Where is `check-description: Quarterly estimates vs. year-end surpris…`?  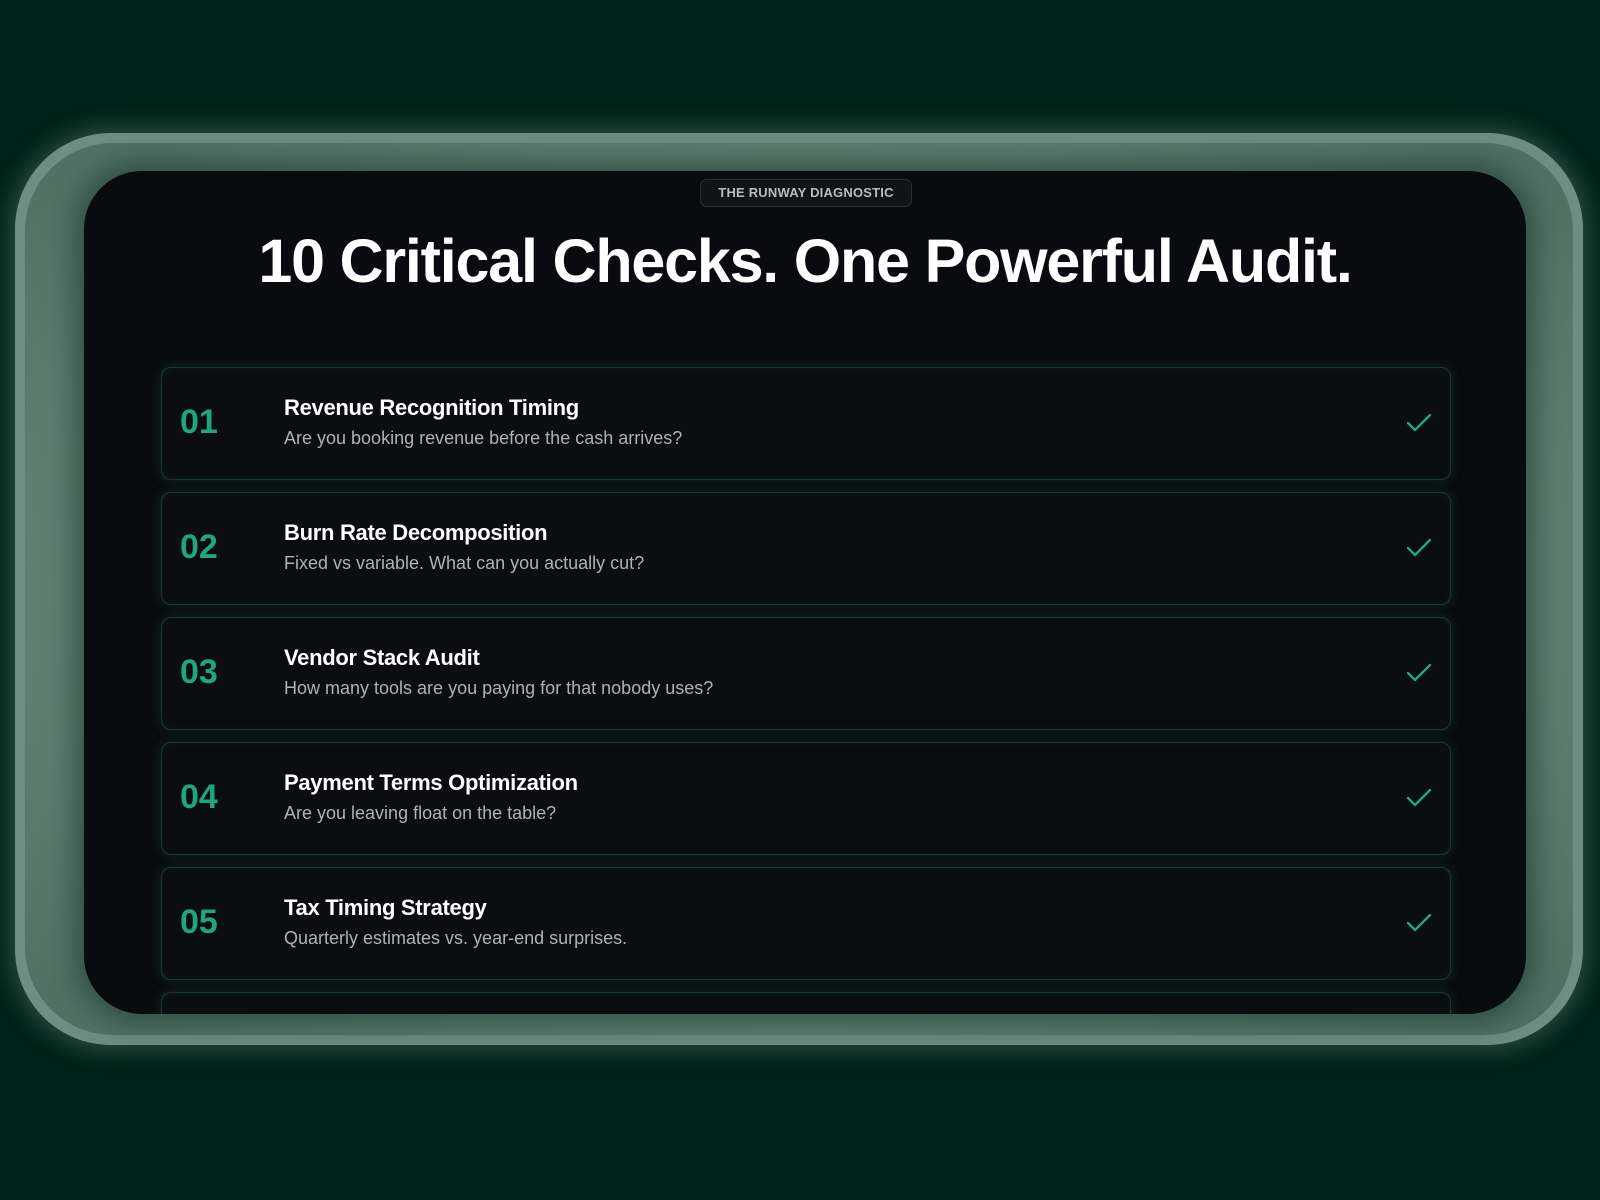 check-description: Quarterly estimates vs. year-end surpris… is located at coordinates (456, 938).